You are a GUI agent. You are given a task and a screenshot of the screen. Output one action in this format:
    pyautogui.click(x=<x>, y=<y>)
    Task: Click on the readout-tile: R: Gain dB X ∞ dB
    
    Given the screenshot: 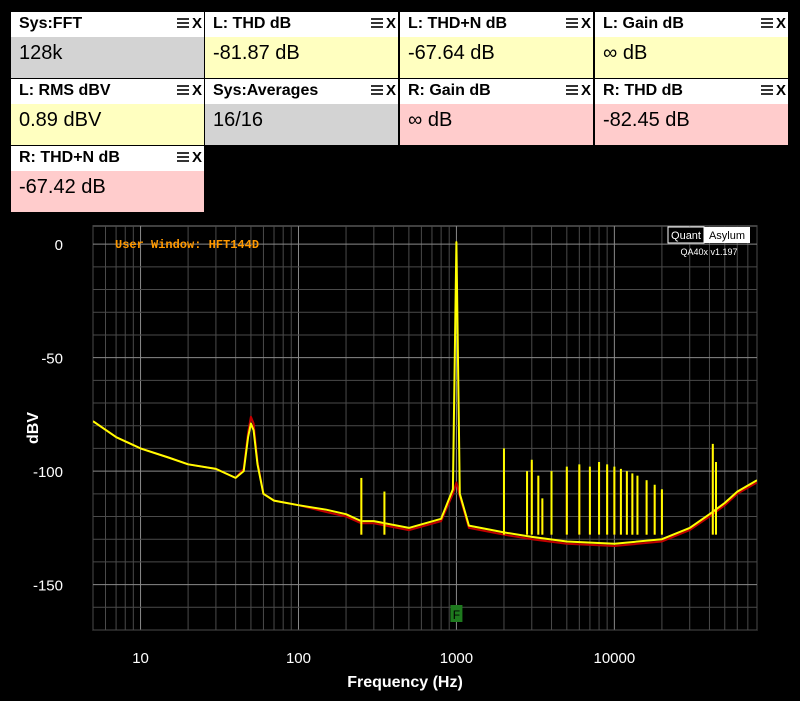 What is the action you would take?
    pyautogui.click(x=496, y=112)
    